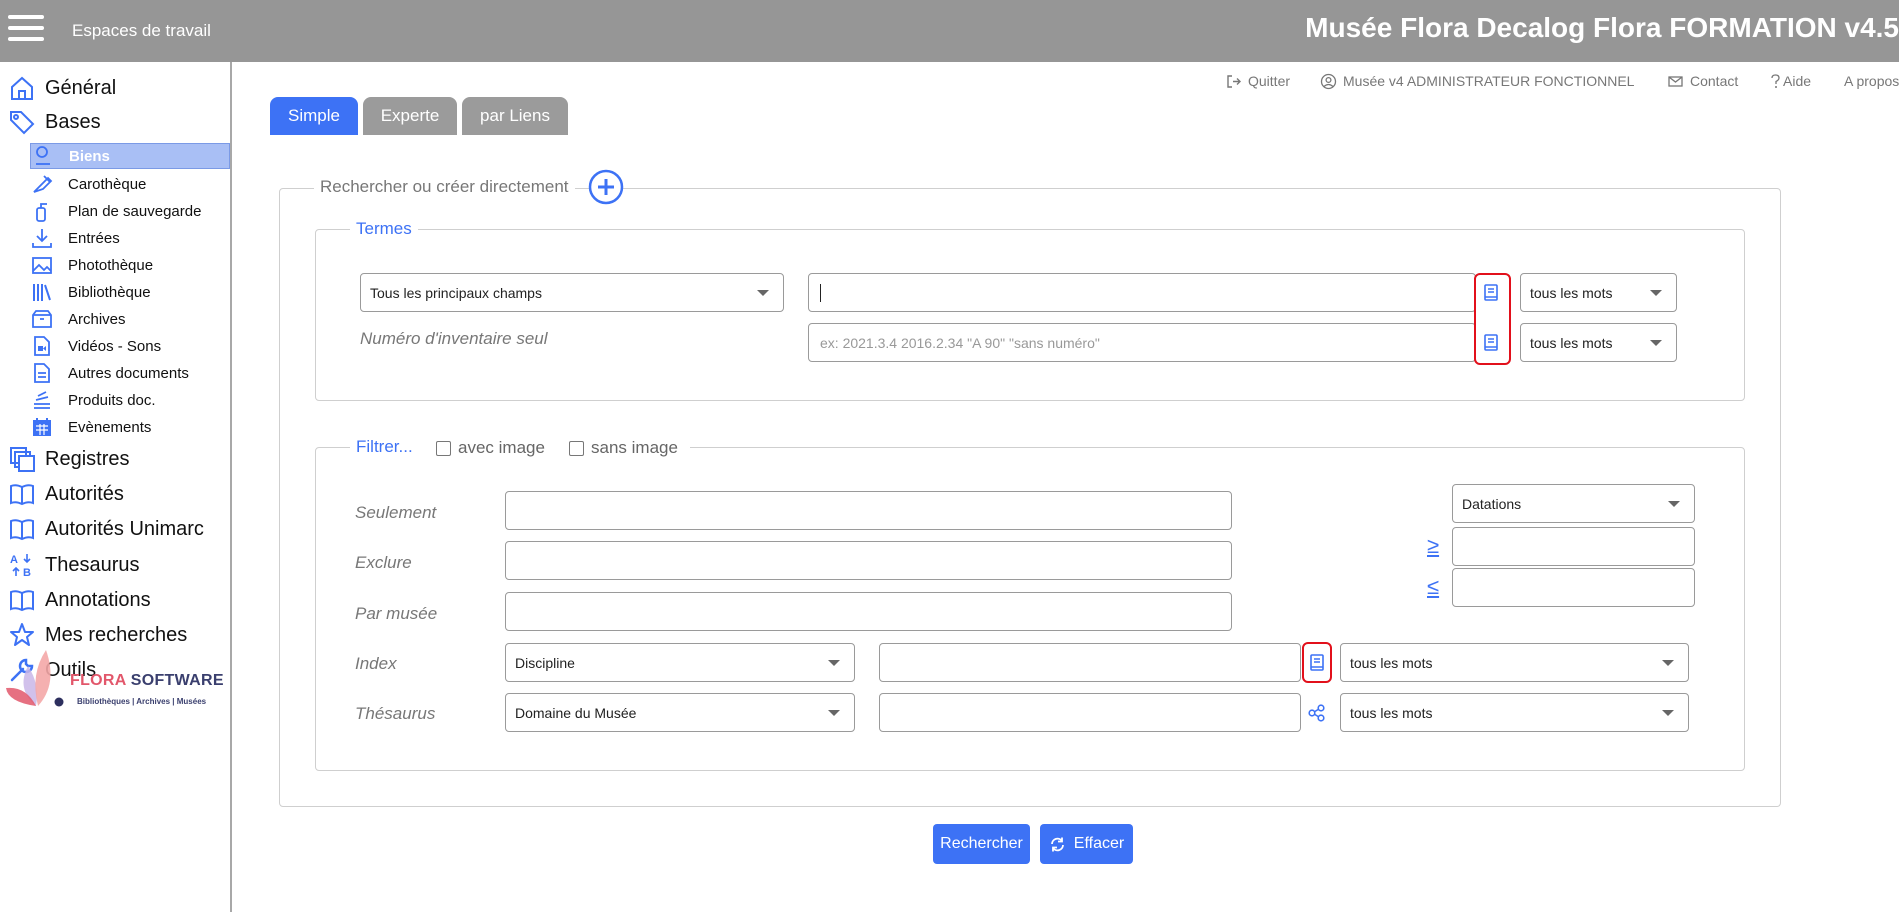 The width and height of the screenshot is (1899, 912). I want to click on about-link: A propos, so click(1871, 81).